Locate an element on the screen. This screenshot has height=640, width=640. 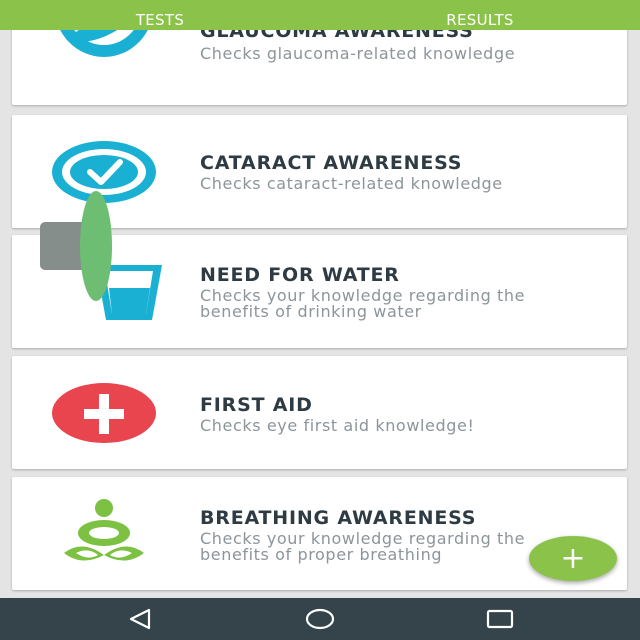
home-circle-icon is located at coordinates (320, 619).